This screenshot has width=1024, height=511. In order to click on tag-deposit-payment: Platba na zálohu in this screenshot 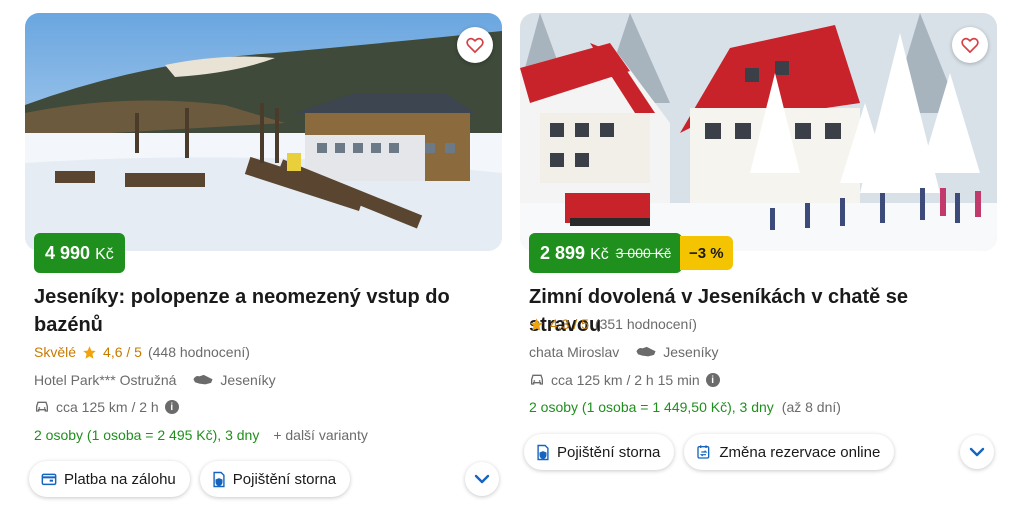, I will do `click(109, 479)`.